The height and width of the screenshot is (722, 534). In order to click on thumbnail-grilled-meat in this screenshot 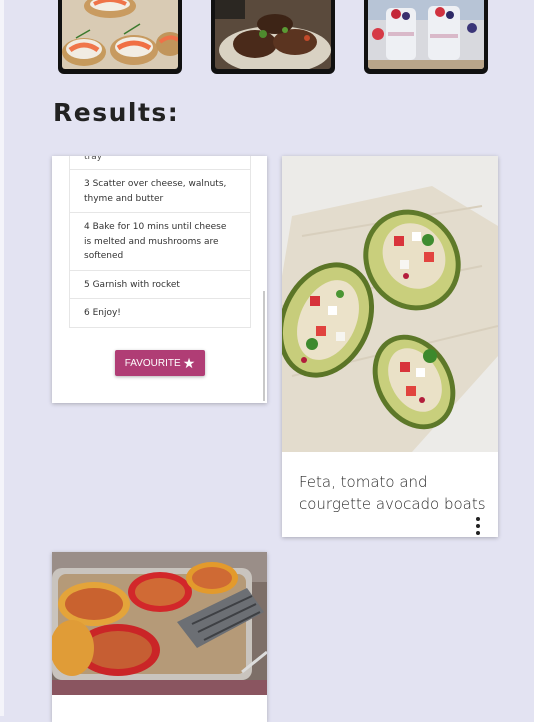, I will do `click(273, 37)`.